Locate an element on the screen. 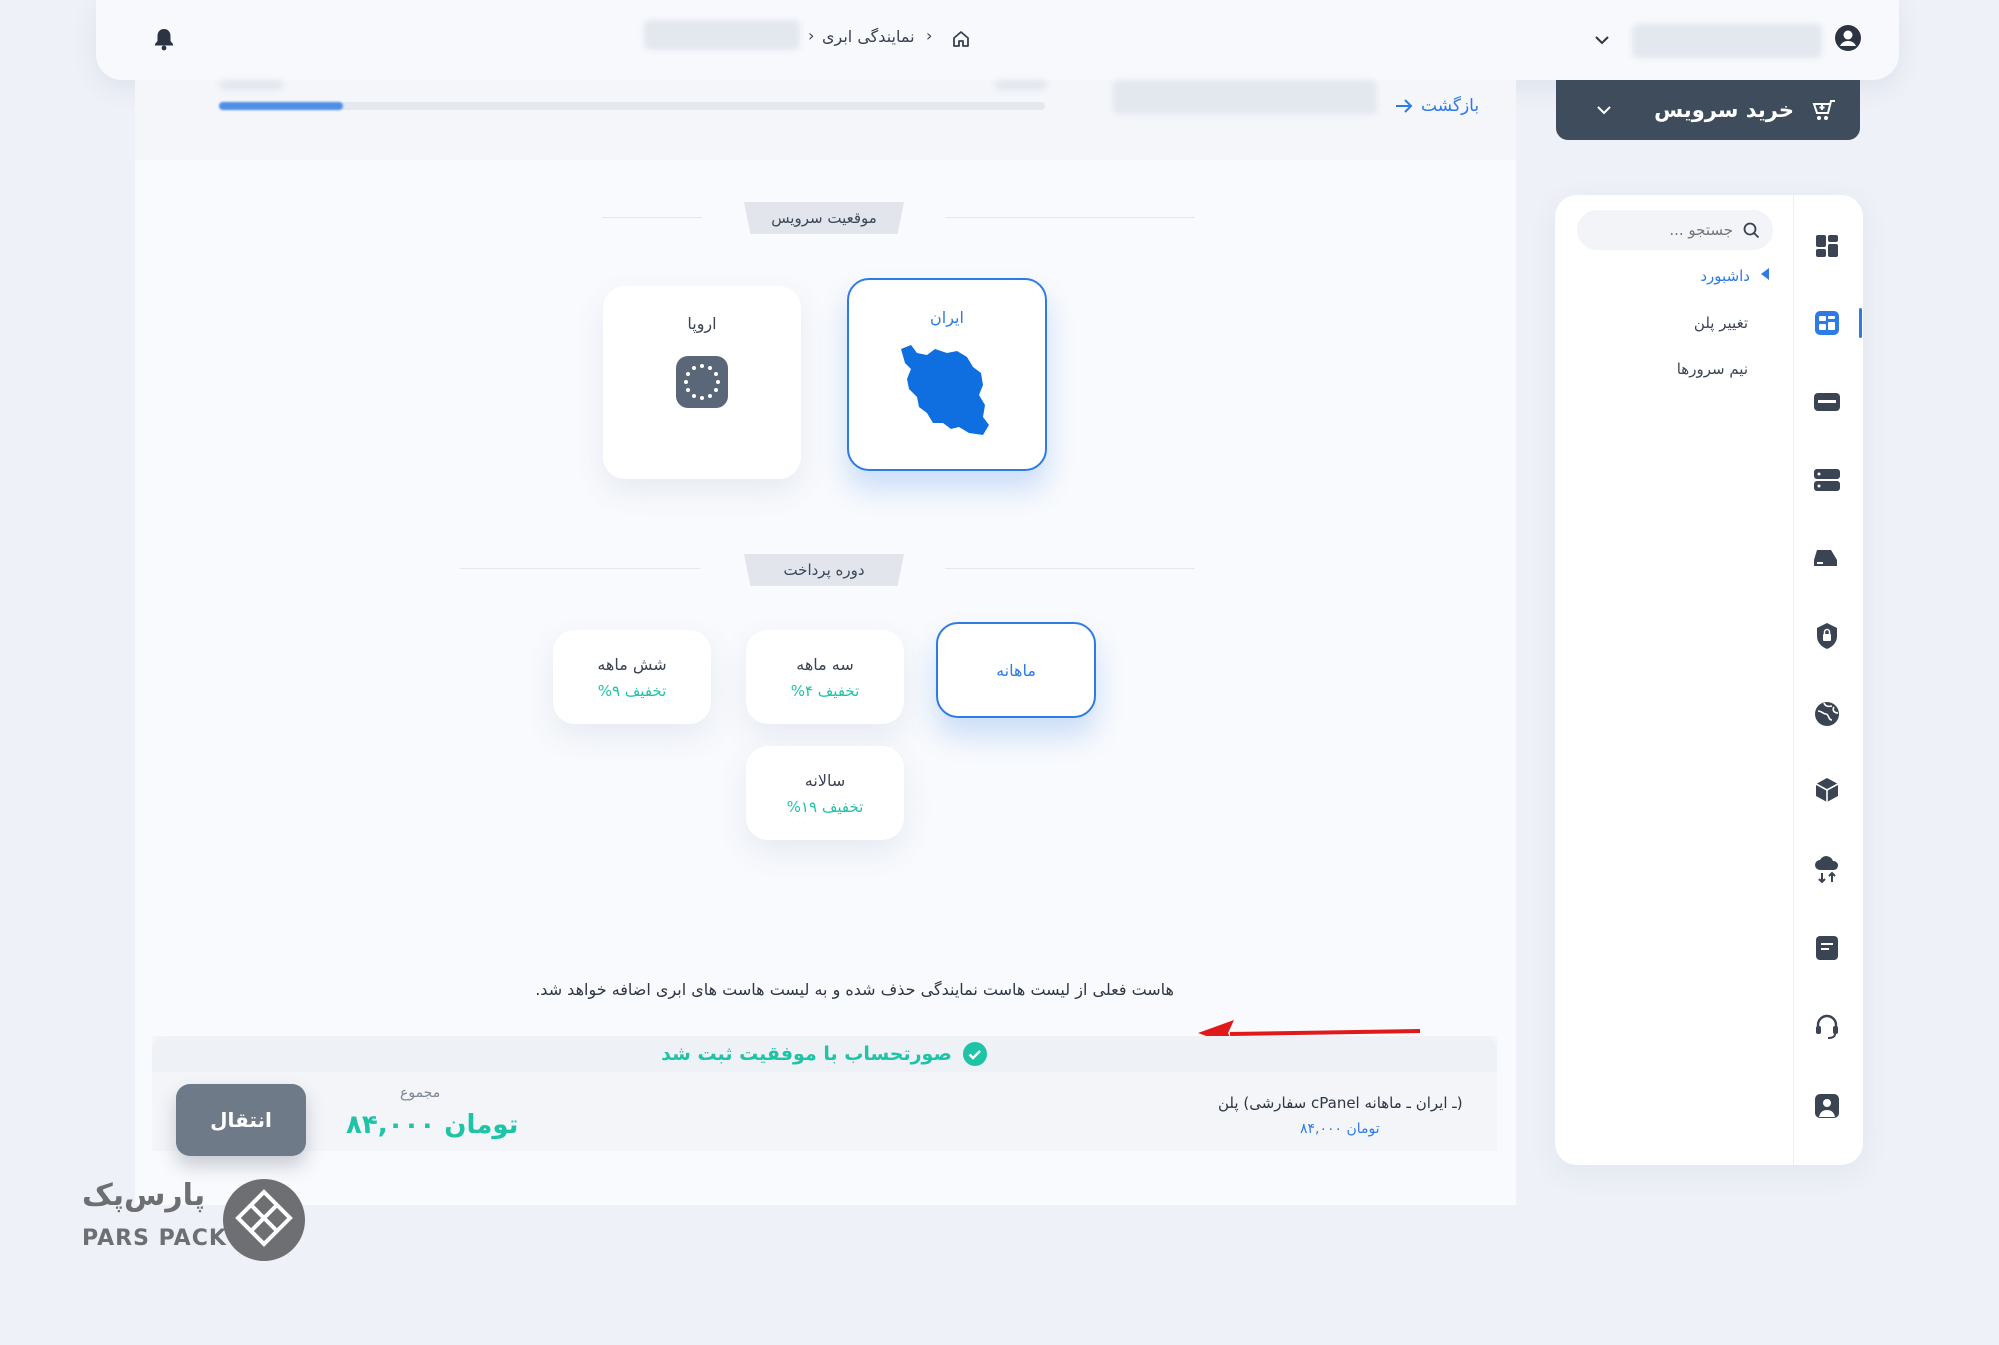 This screenshot has height=1345, width=1999. success-toast: صورتحساب با موفقیت ثبت شد is located at coordinates (824, 1054).